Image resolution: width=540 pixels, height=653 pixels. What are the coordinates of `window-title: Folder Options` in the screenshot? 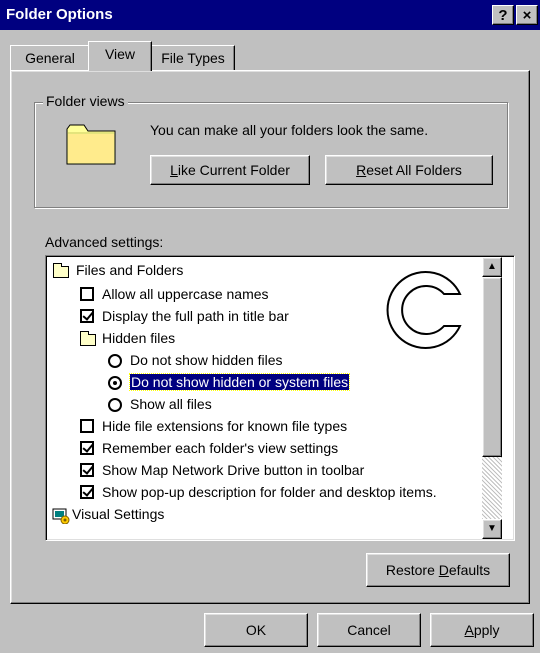 It's located at (59, 14).